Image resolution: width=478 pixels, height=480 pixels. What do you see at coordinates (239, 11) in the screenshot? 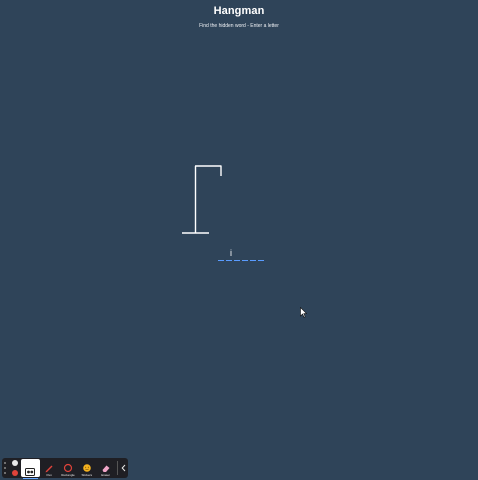
I see `page-title: Hangman` at bounding box center [239, 11].